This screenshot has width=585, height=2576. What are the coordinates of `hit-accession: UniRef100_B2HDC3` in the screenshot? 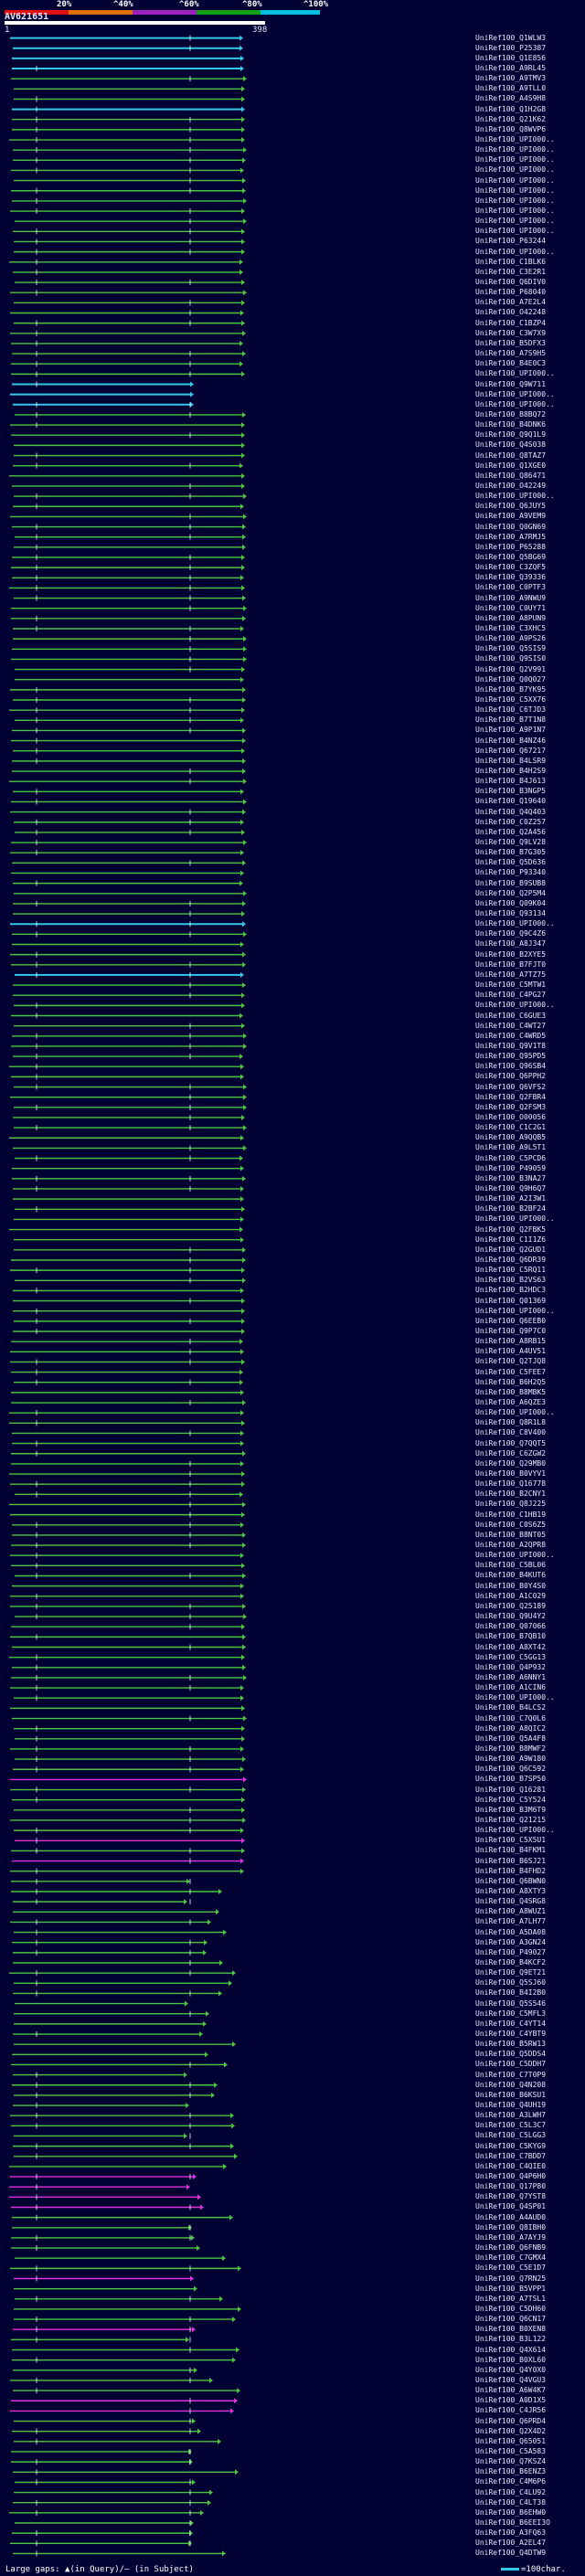 It's located at (511, 1290).